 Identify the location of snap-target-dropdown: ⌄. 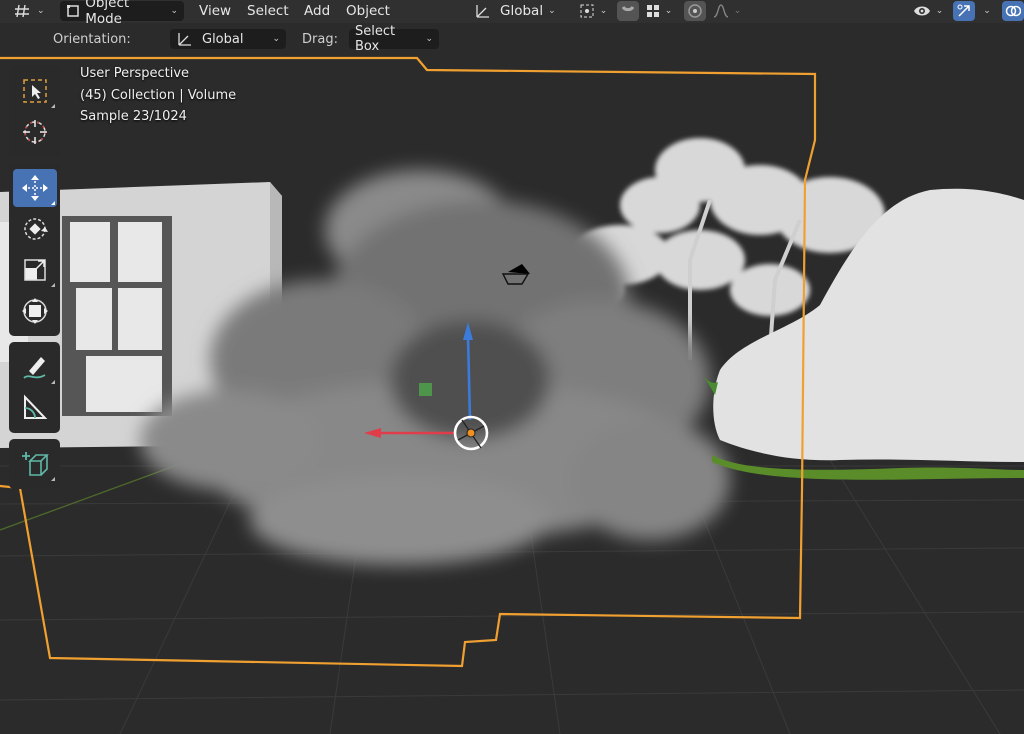
(659, 11).